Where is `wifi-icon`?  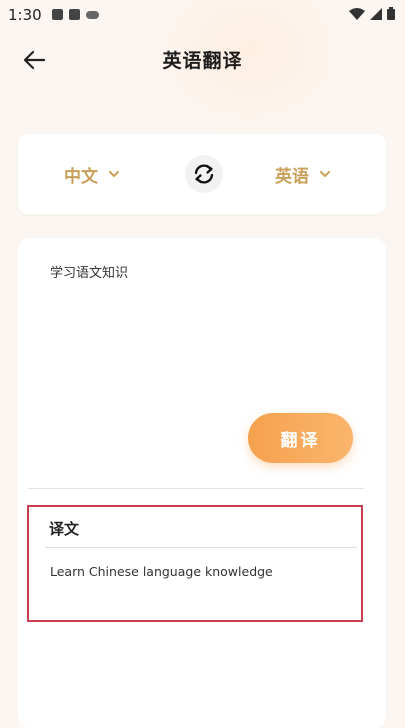
wifi-icon is located at coordinates (357, 13).